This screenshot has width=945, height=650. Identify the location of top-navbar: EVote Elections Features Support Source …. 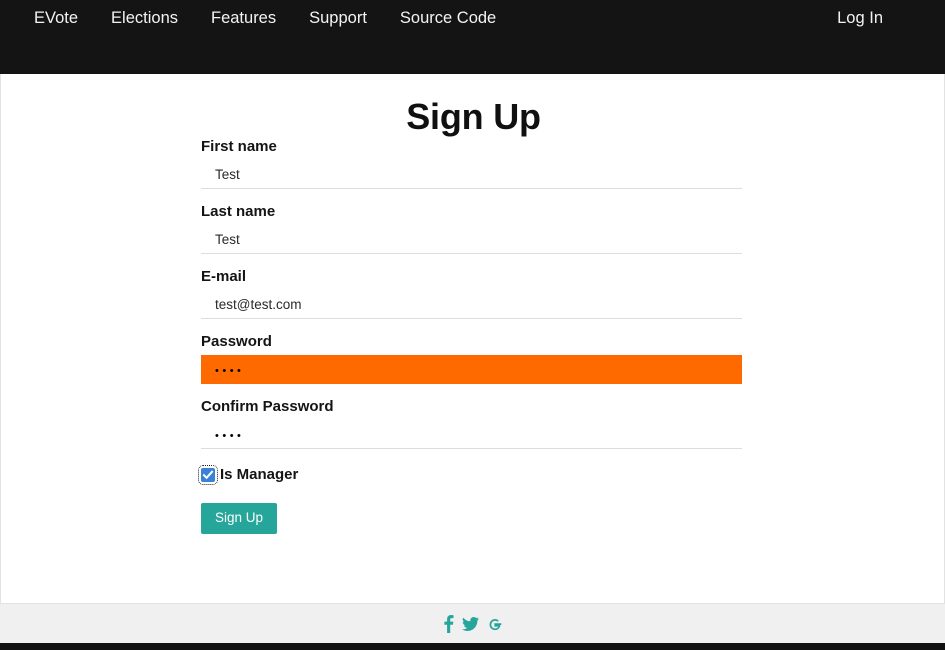
(472, 37).